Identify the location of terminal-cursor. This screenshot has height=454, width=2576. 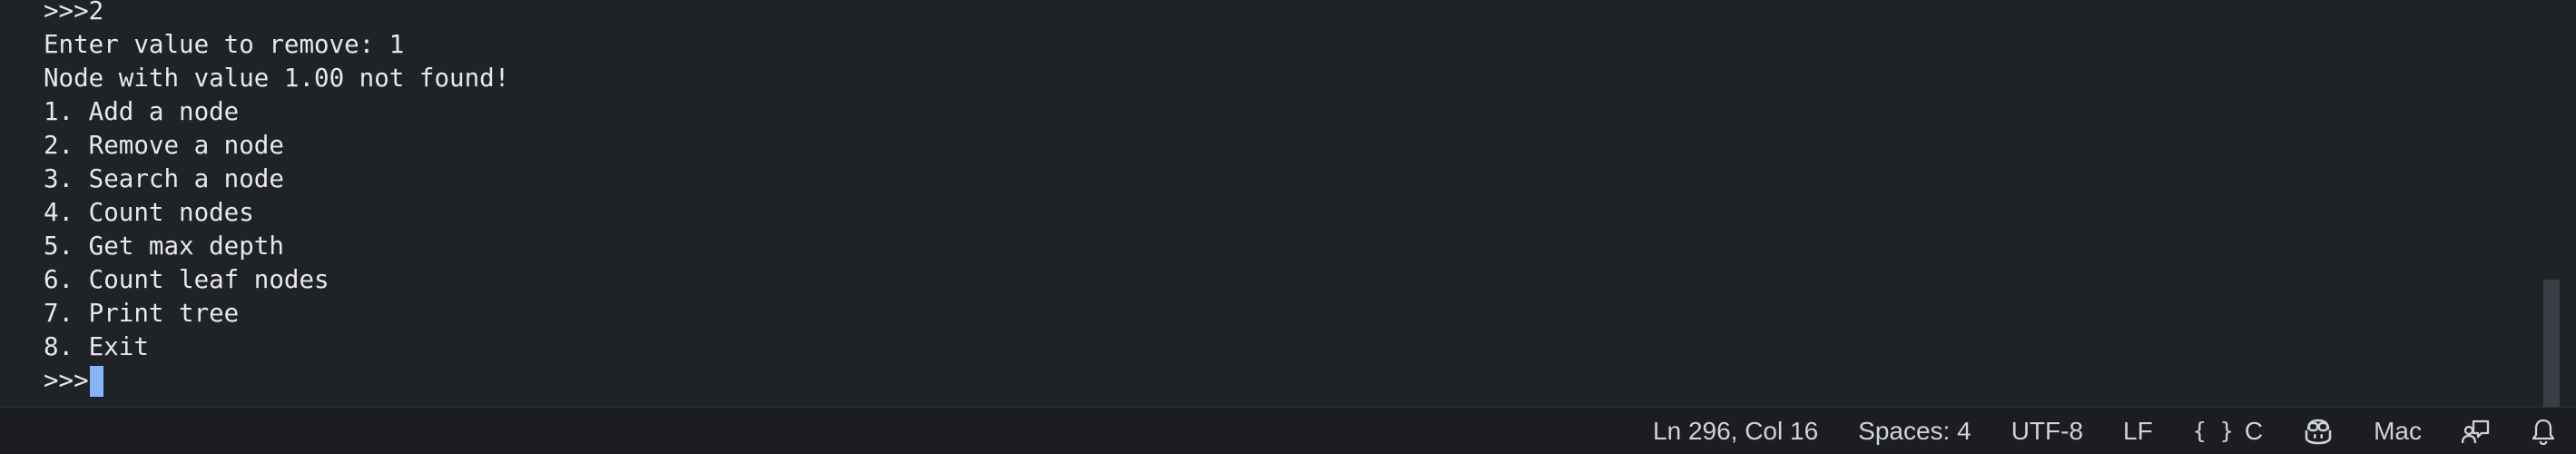
(96, 381).